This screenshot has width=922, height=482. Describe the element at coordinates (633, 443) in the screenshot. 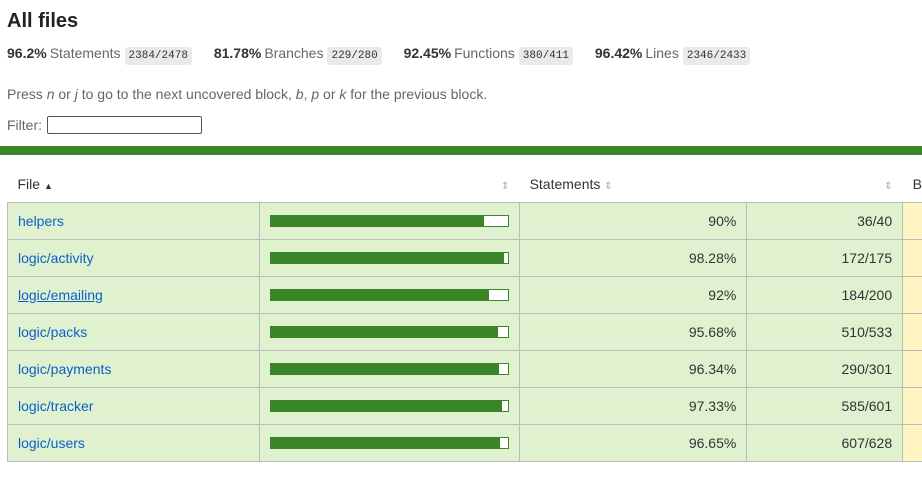

I see `statements-pct-cell: 96.65%` at that location.